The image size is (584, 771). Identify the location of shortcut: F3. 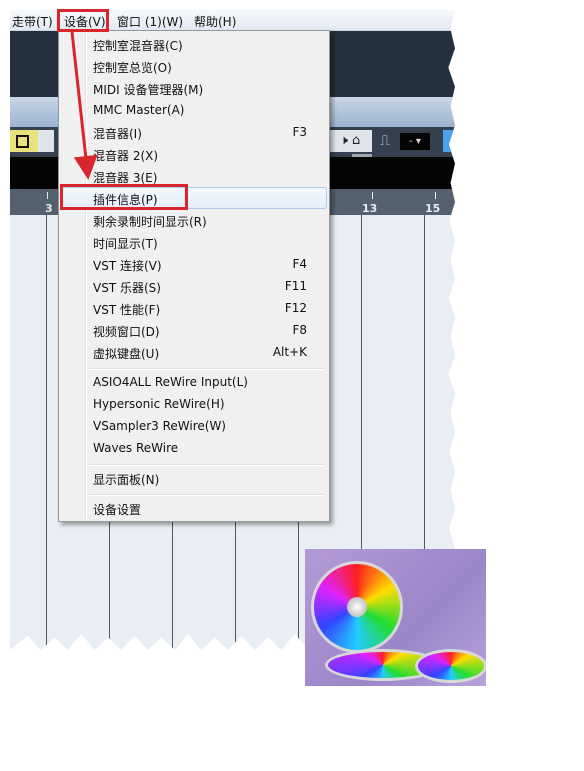
(299, 132).